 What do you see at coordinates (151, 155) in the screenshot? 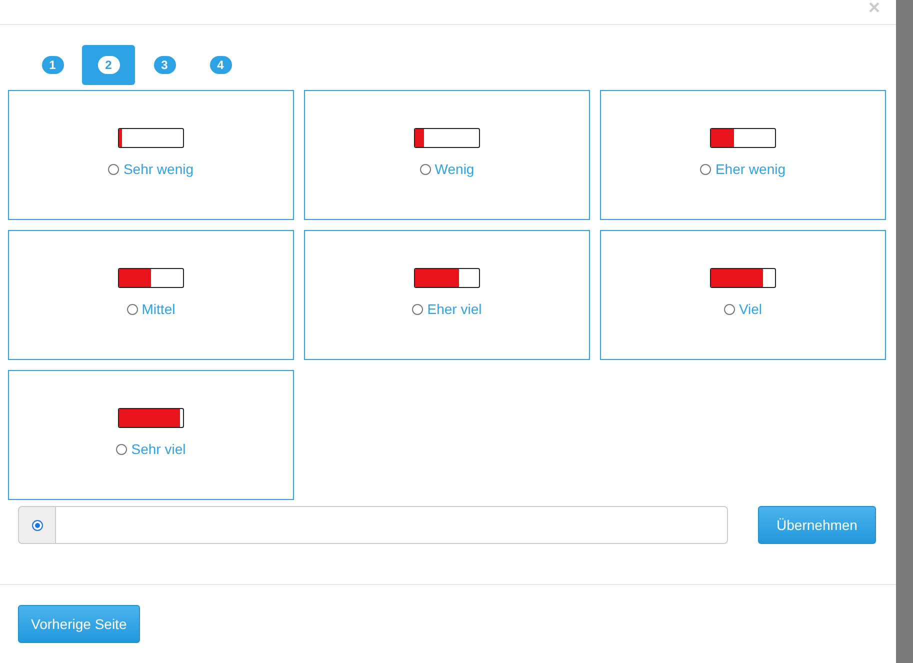
I see `option-card: Sehr wenig` at bounding box center [151, 155].